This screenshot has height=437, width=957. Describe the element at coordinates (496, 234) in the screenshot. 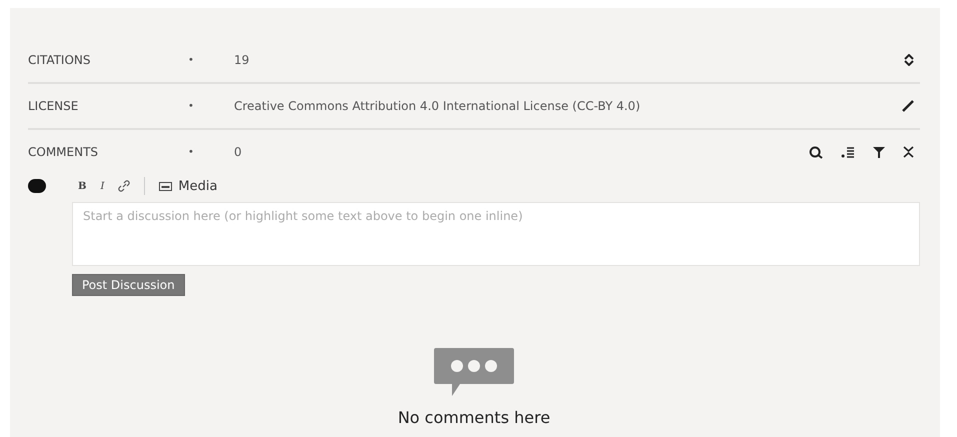

I see `discussion-field: Start a discussion here (or highlight some text above to begin one inline)` at that location.